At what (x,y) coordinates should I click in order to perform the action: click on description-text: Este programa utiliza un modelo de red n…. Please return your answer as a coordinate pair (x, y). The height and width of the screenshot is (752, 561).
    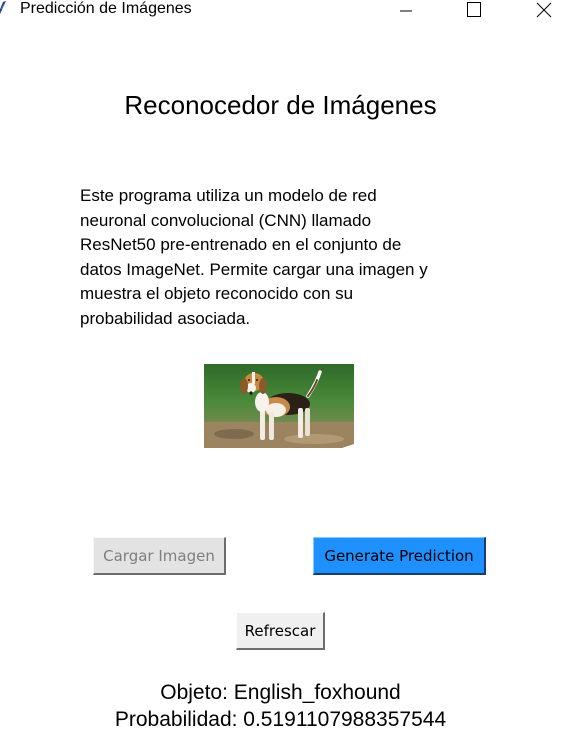
    Looking at the image, I should click on (290, 258).